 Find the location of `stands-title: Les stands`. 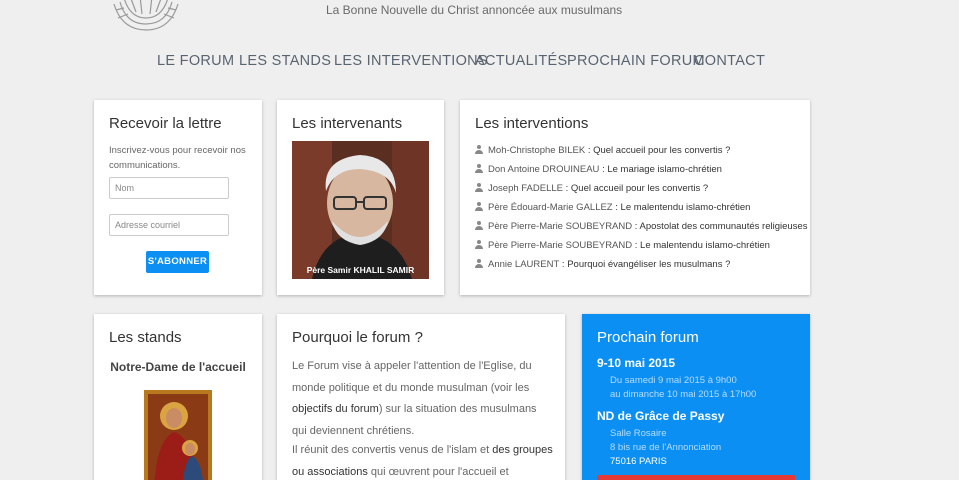

stands-title: Les stands is located at coordinates (145, 337).